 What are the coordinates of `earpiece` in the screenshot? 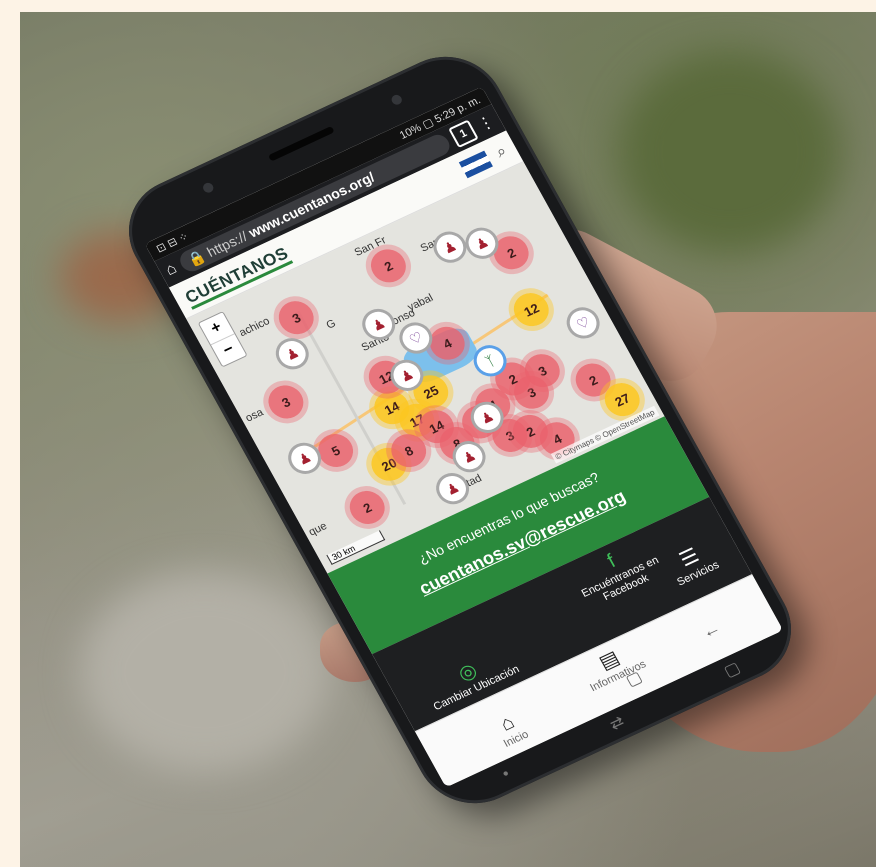 It's located at (301, 143).